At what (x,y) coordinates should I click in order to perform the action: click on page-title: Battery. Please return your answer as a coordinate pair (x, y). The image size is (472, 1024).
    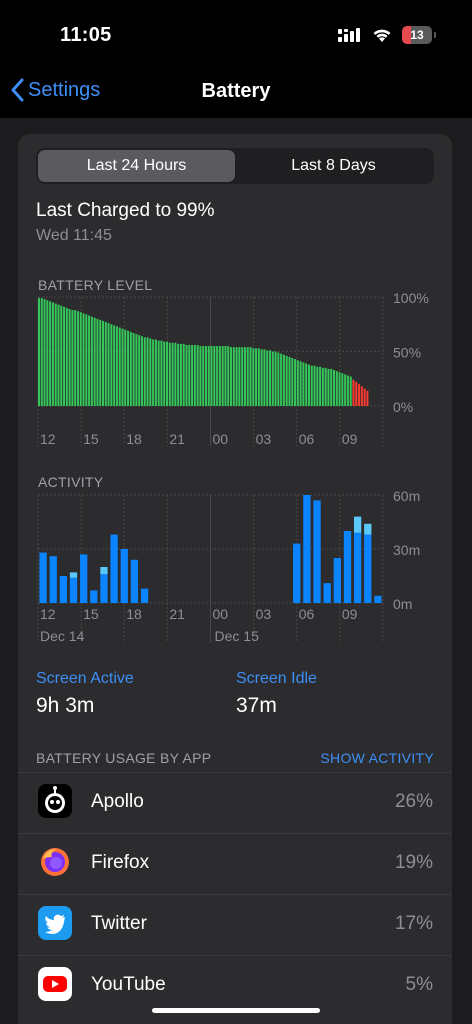
    Looking at the image, I should click on (236, 91).